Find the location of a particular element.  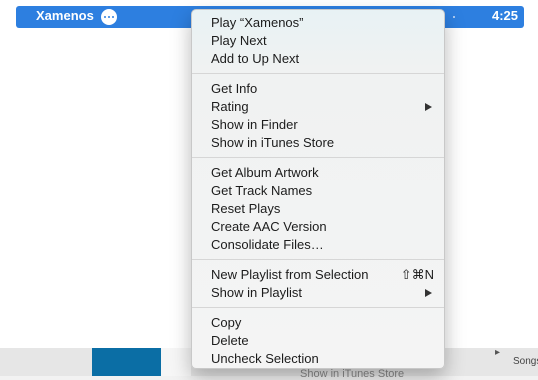

menu-item-show-in-finder: Show in Finder is located at coordinates (318, 125).